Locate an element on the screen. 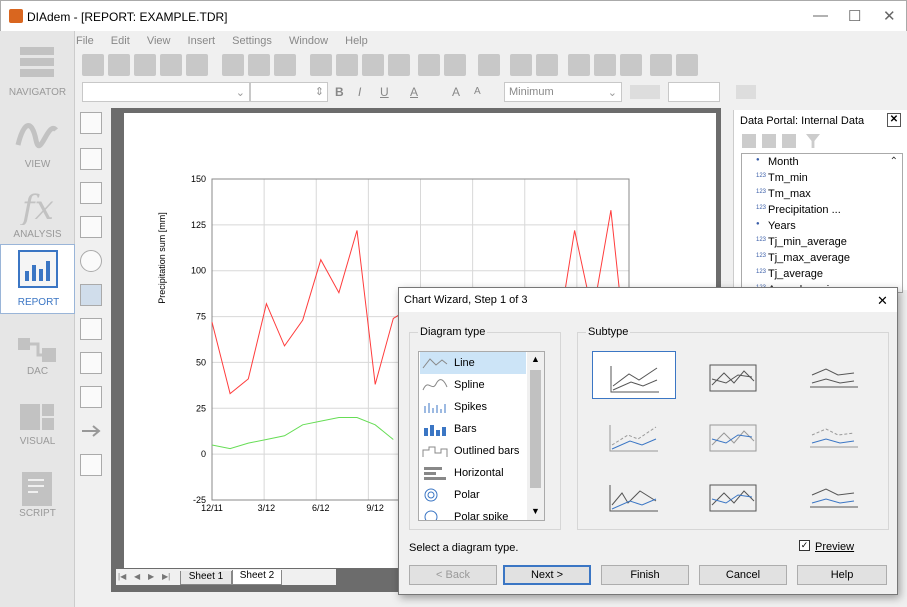 Image resolution: width=907 pixels, height=607 pixels. align-icon is located at coordinates (455, 65).